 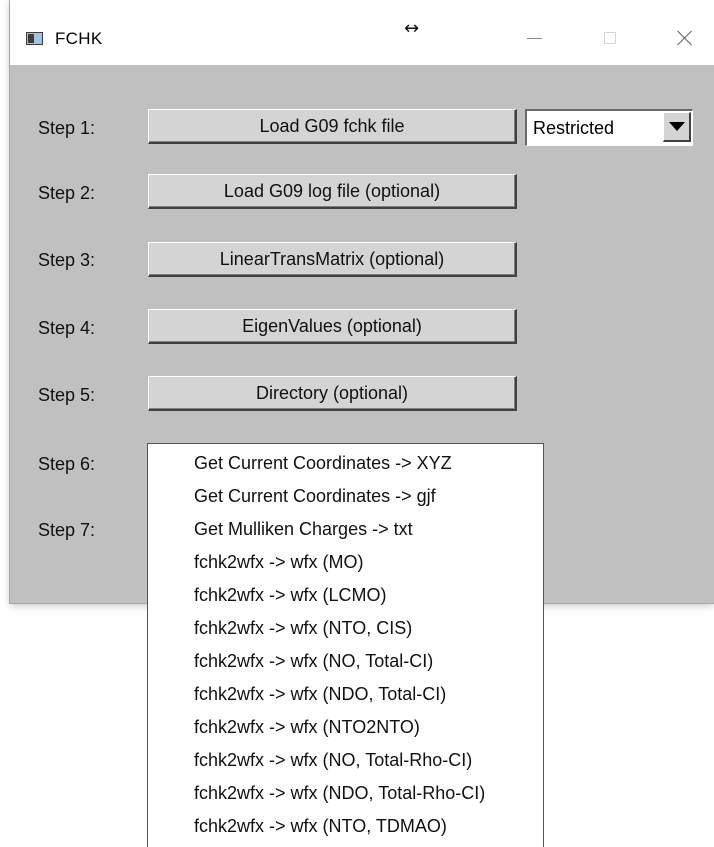 I want to click on close-icon, so click(x=685, y=38).